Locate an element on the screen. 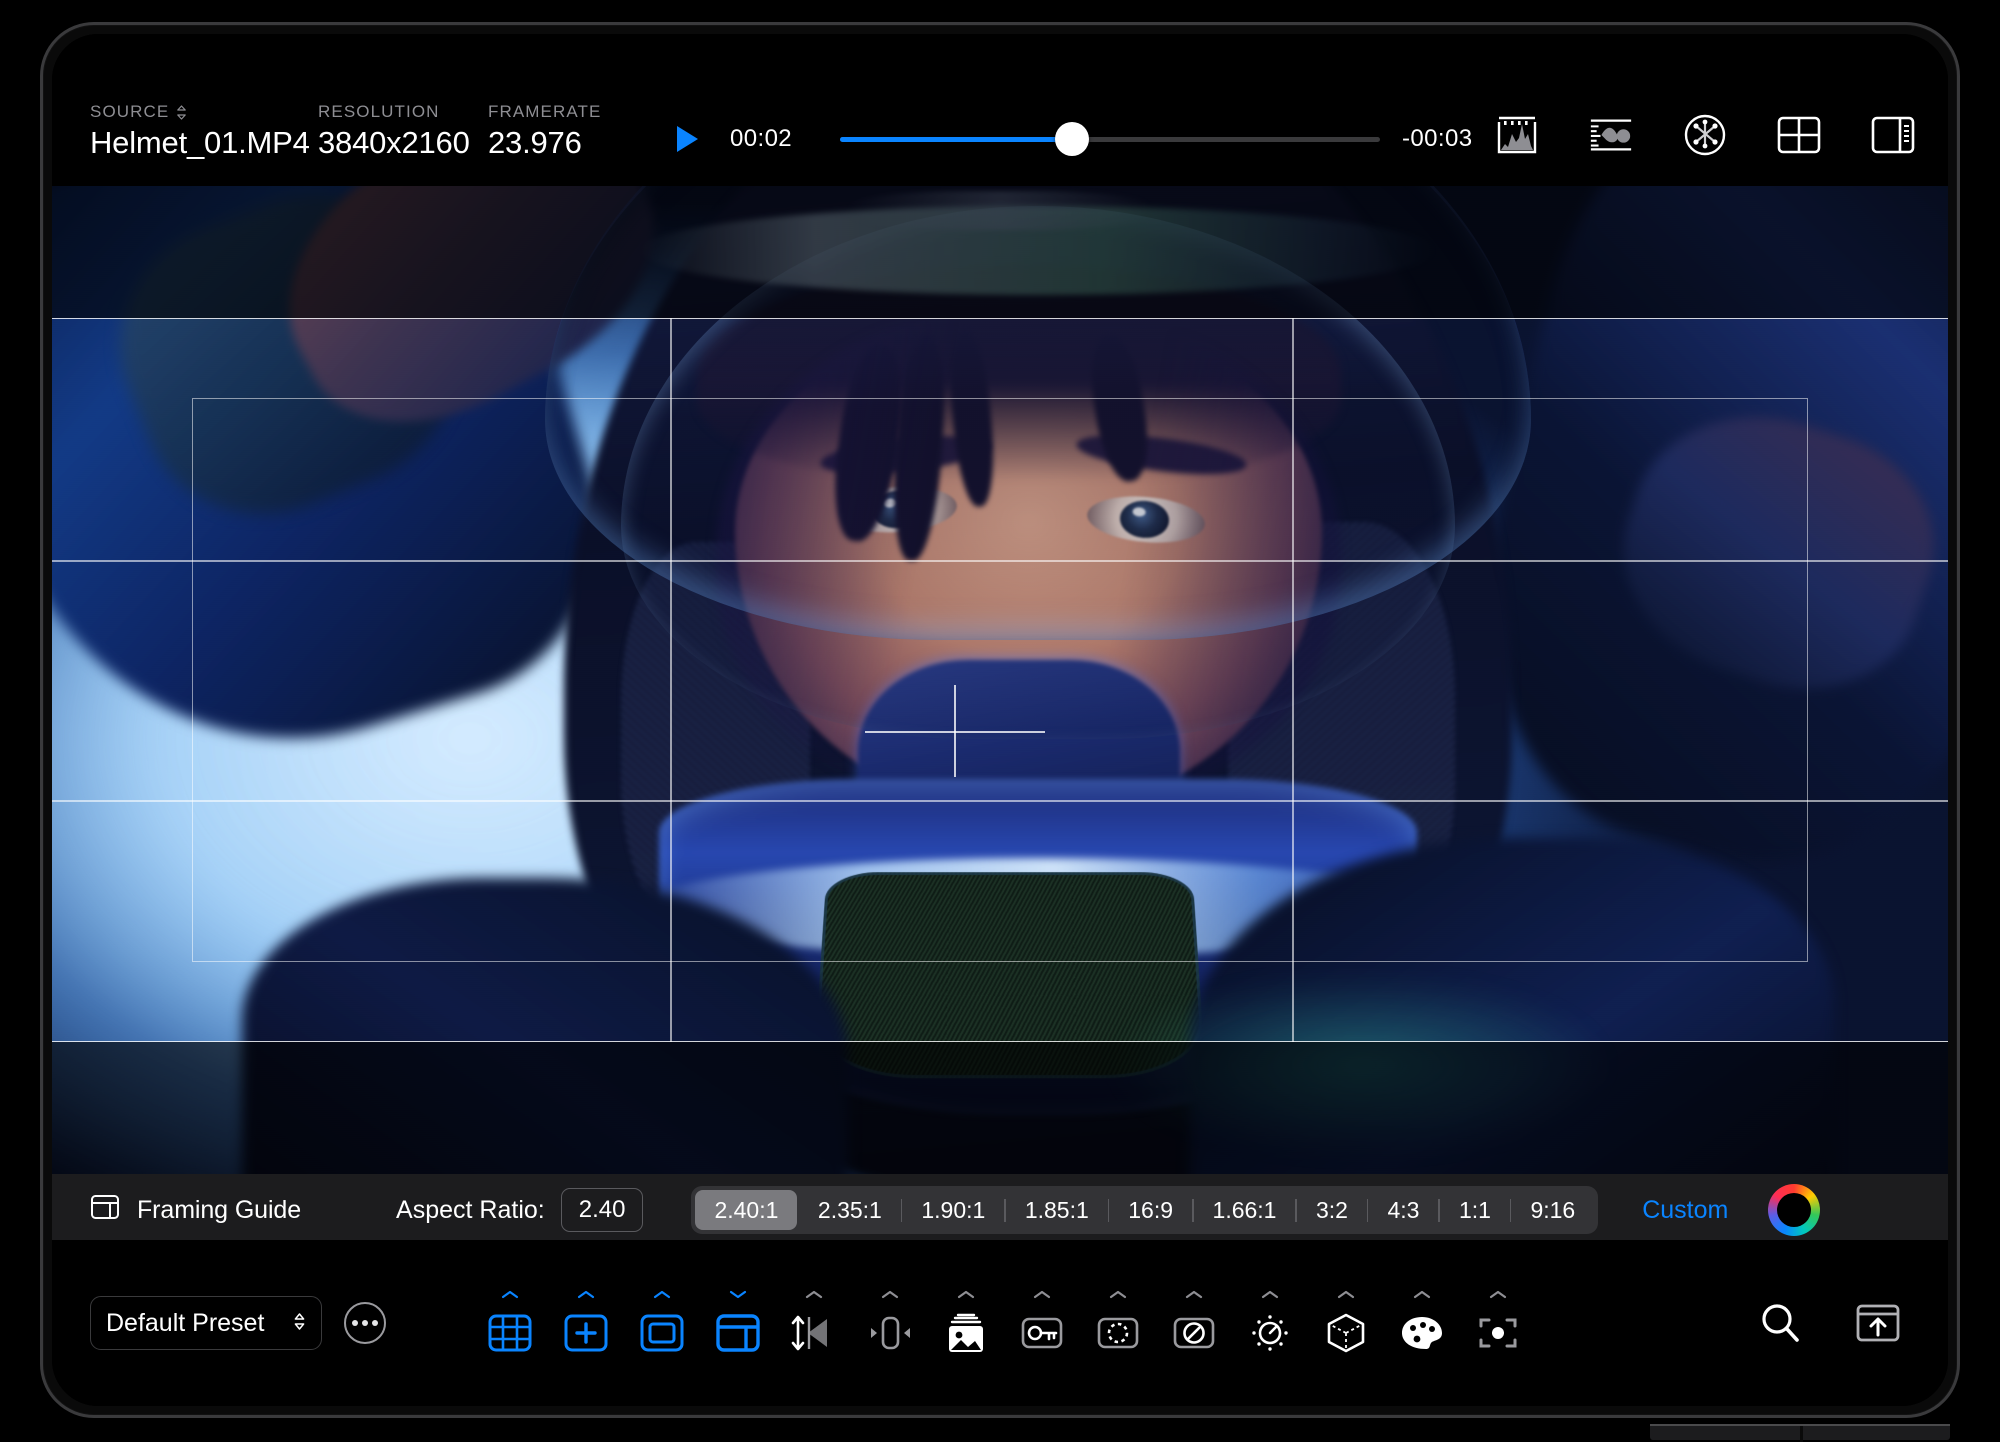 Image resolution: width=2000 pixels, height=1442 pixels. aspect-preset-1-85-1: 1.85:1 is located at coordinates (1057, 1210).